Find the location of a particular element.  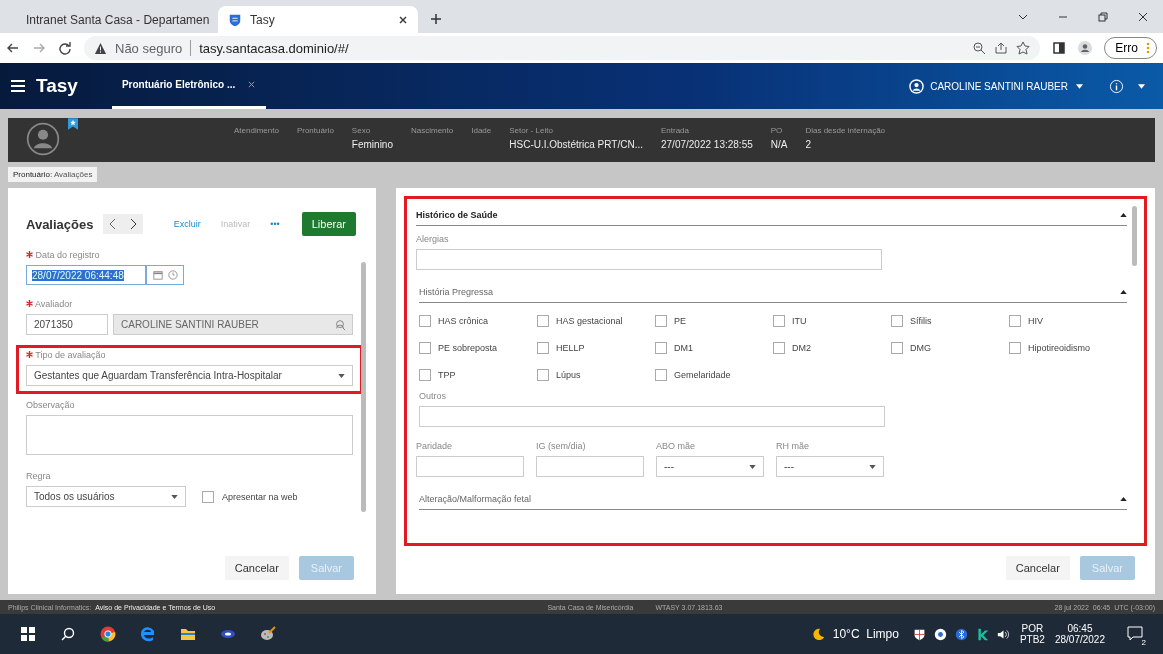

field-label: Data do registro is located at coordinates (189, 255).